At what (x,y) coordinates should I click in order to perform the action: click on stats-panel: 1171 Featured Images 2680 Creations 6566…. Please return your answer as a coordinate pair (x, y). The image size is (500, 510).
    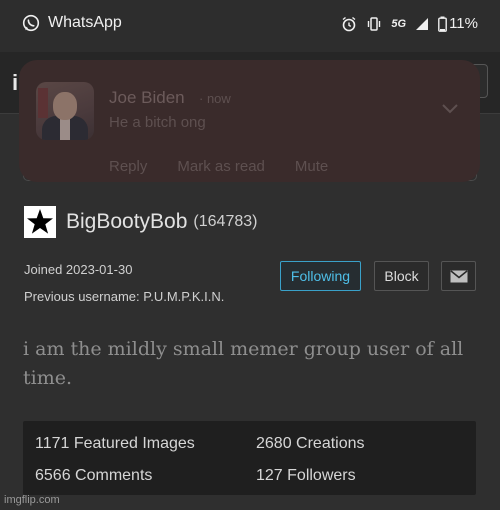
    Looking at the image, I should click on (249, 458).